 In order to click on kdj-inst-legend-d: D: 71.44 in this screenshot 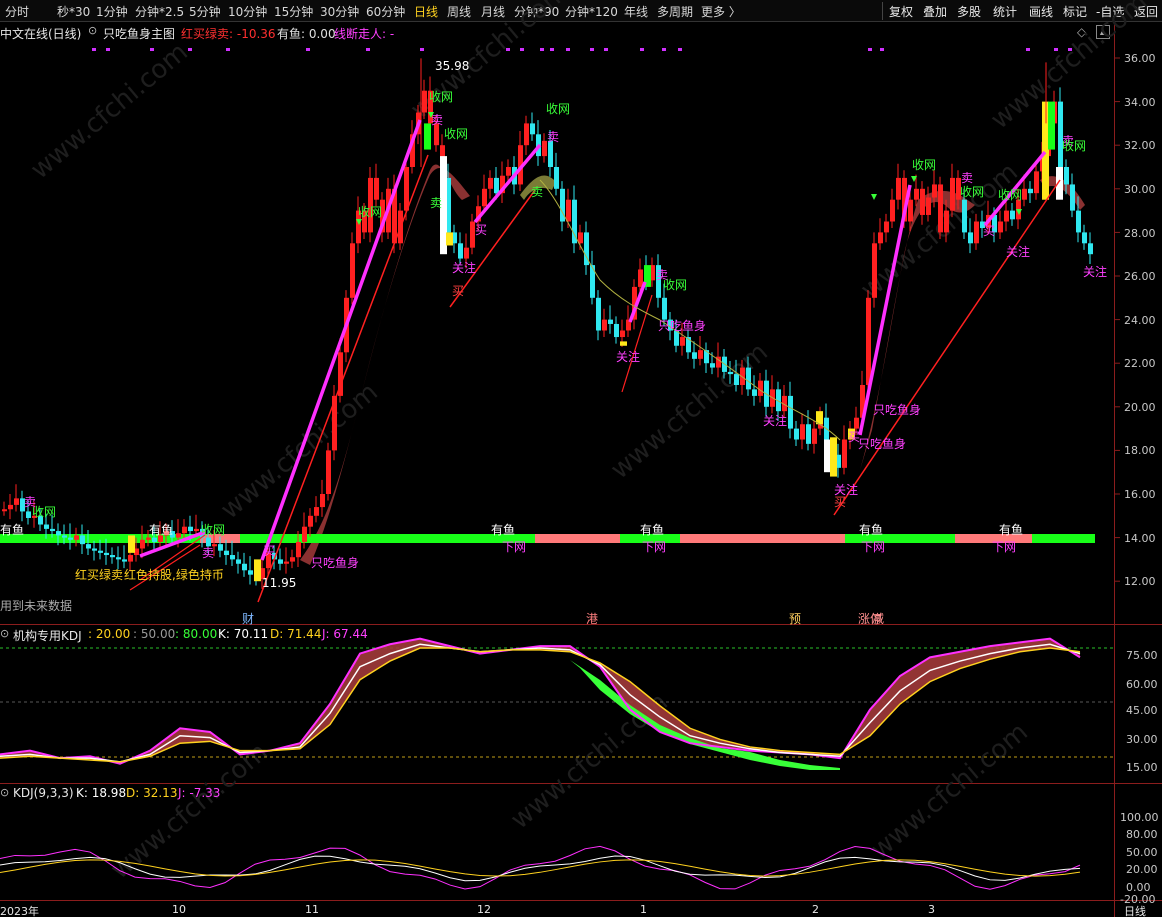, I will do `click(296, 634)`.